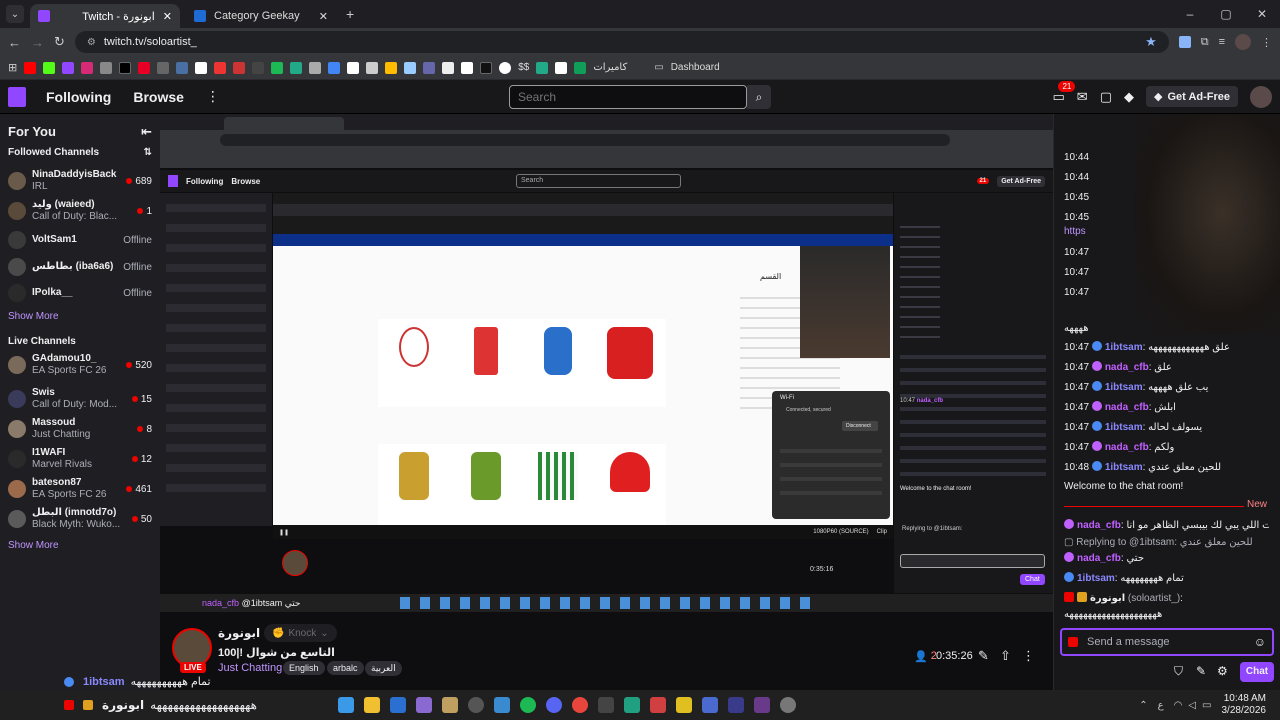  Describe the element at coordinates (1244, 705) in the screenshot. I see `taskbar-clock: 10:48 AM 3/28/2026` at that location.